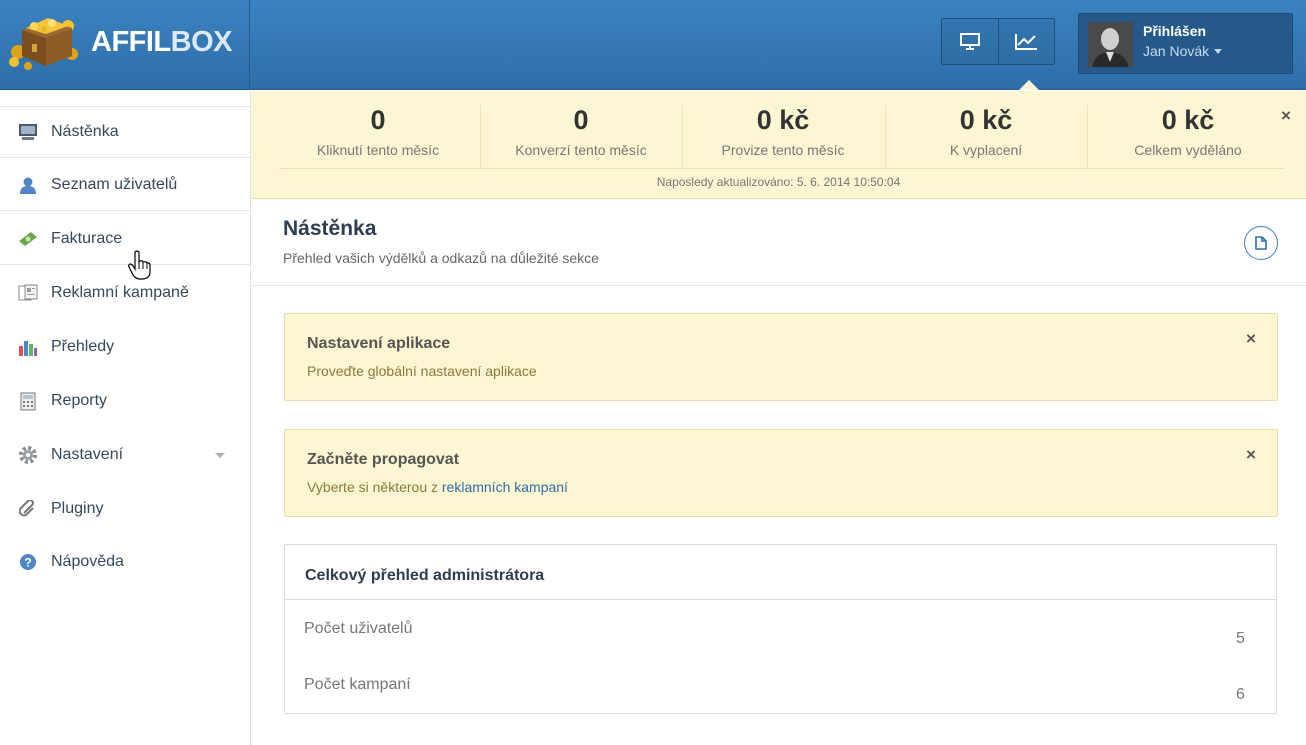  Describe the element at coordinates (125, 509) in the screenshot. I see `sidebar-item-plugins: Pluginy` at that location.